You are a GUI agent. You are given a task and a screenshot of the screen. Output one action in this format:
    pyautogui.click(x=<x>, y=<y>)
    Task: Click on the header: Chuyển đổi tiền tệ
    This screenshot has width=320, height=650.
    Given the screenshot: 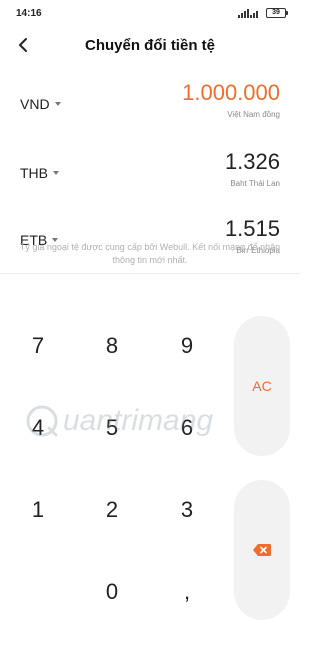 What is the action you would take?
    pyautogui.click(x=150, y=45)
    